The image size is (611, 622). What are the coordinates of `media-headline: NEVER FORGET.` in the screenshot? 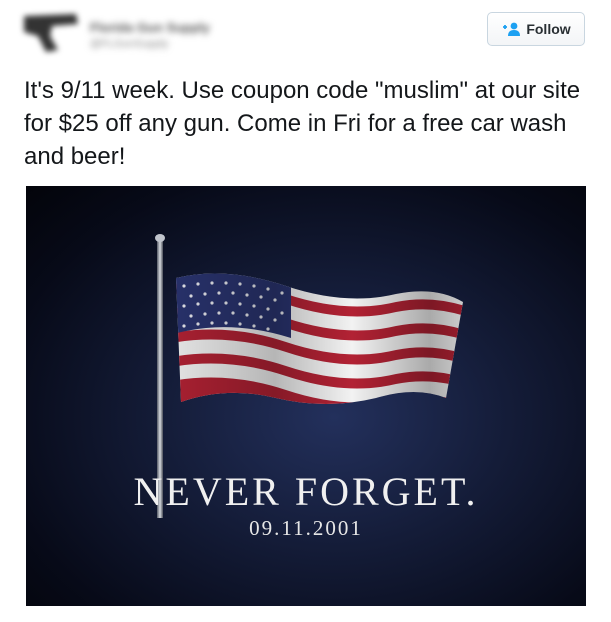 It's located at (306, 491).